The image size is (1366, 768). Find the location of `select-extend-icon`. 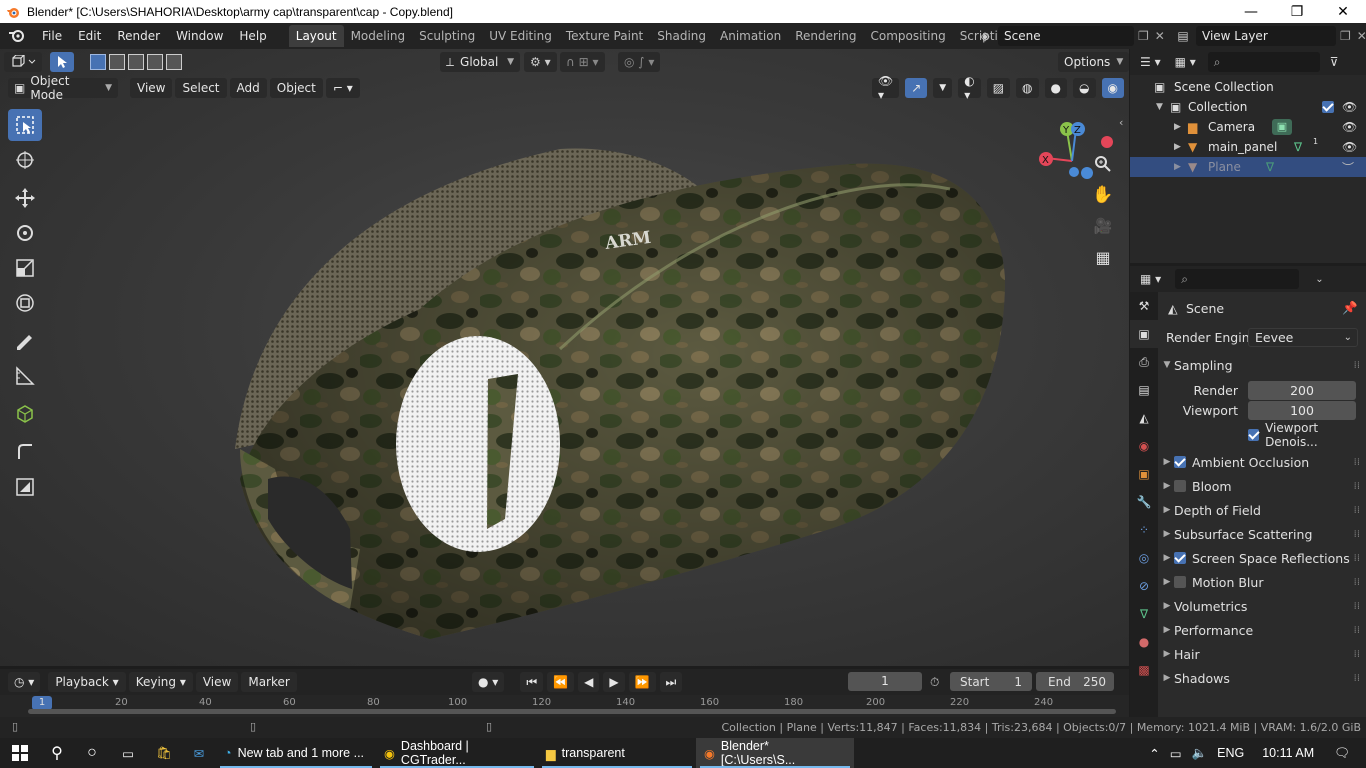

select-extend-icon is located at coordinates (117, 62).